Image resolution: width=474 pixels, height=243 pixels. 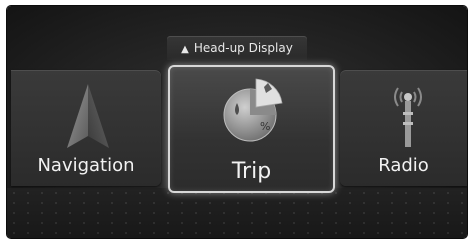 I want to click on menu-item-radio: Radio, so click(x=403, y=128).